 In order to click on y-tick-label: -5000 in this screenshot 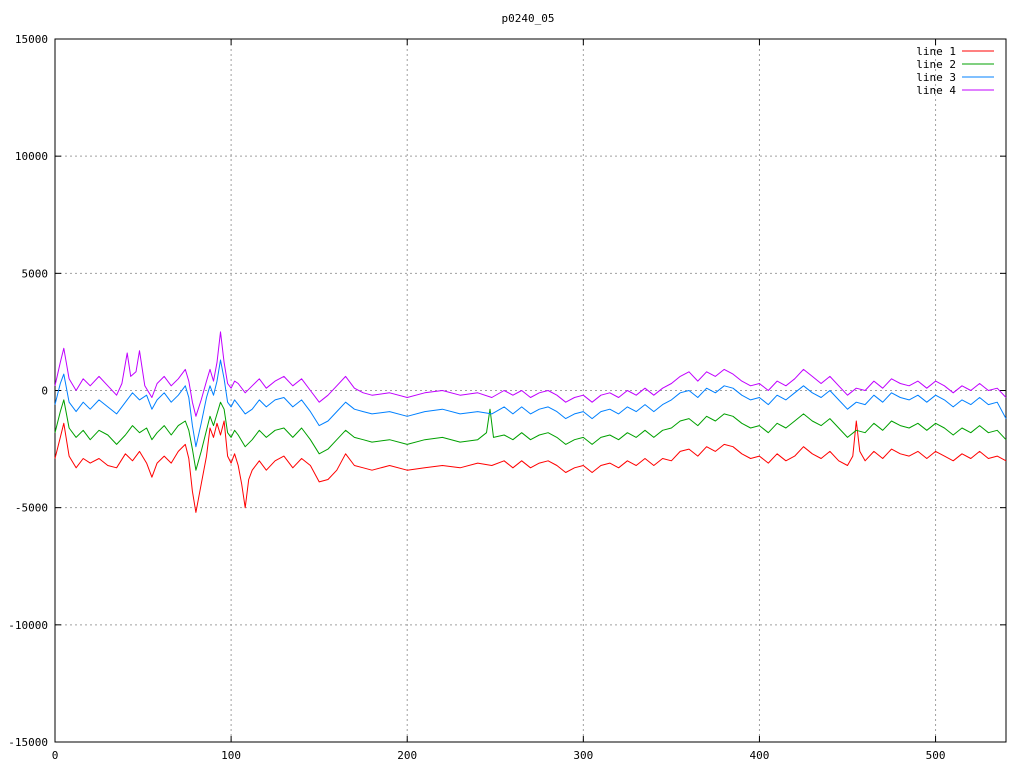, I will do `click(31, 508)`.